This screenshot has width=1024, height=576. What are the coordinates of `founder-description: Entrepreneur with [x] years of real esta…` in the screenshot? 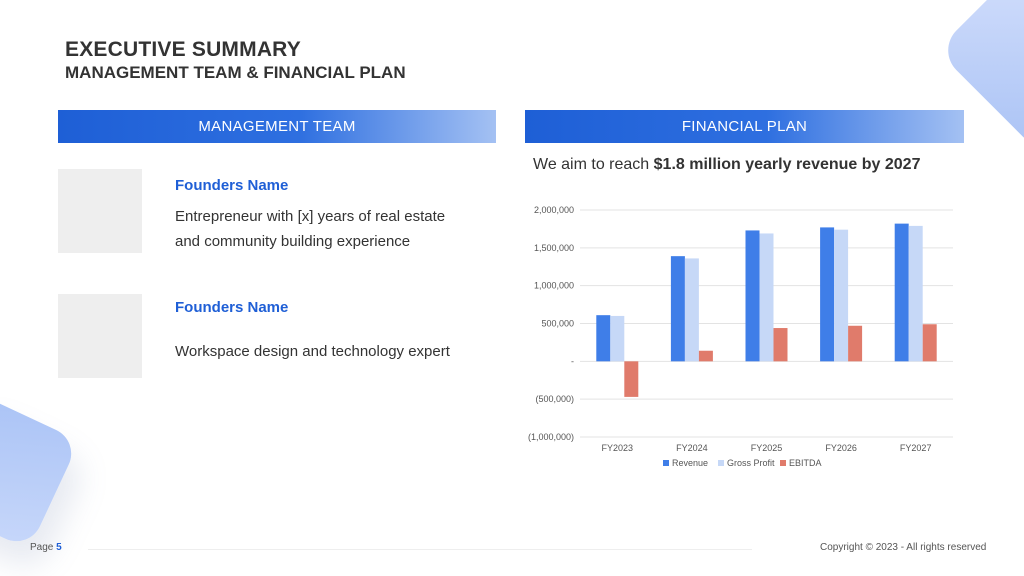 It's located at (335, 229).